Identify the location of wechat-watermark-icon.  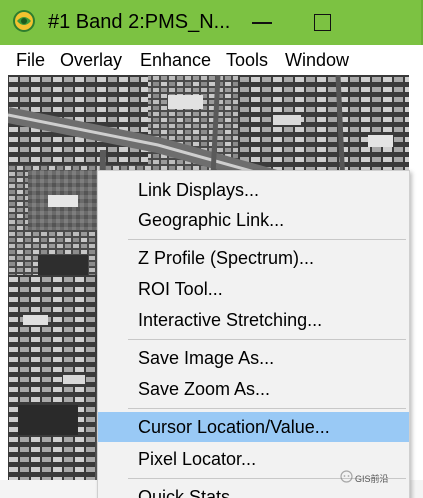
(346, 476).